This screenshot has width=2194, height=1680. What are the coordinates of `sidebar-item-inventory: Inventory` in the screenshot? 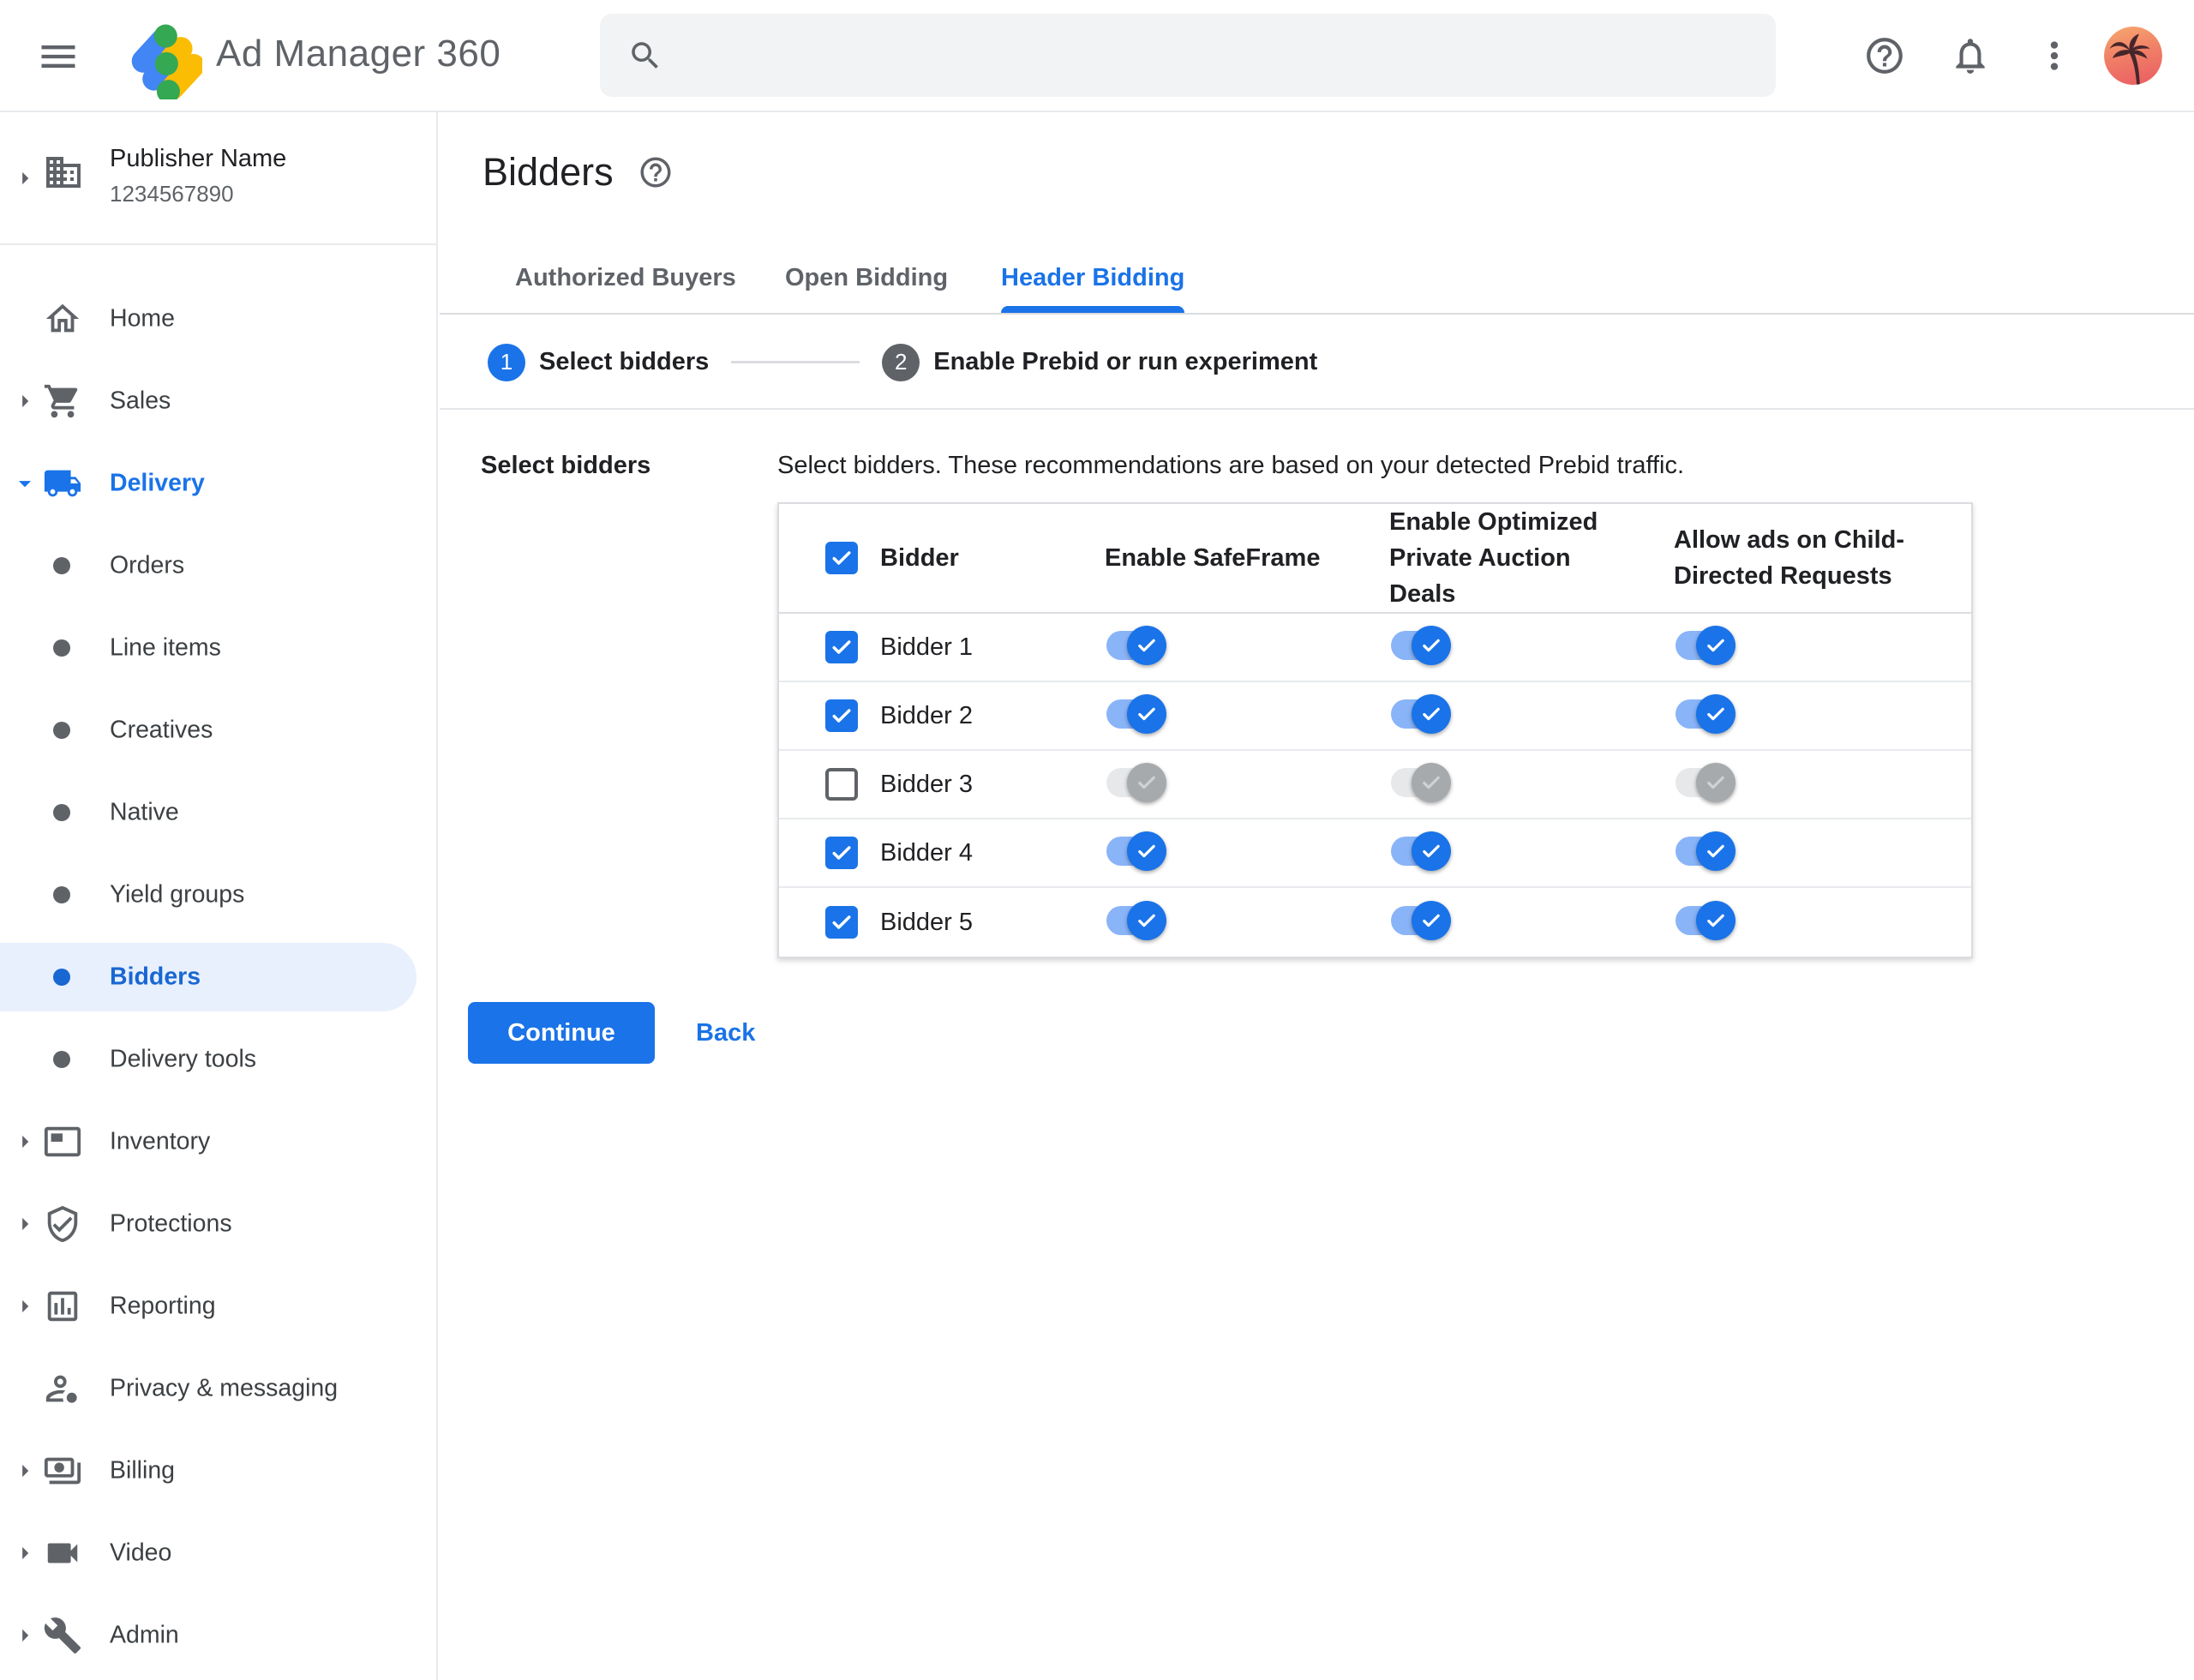 It's located at (218, 1142).